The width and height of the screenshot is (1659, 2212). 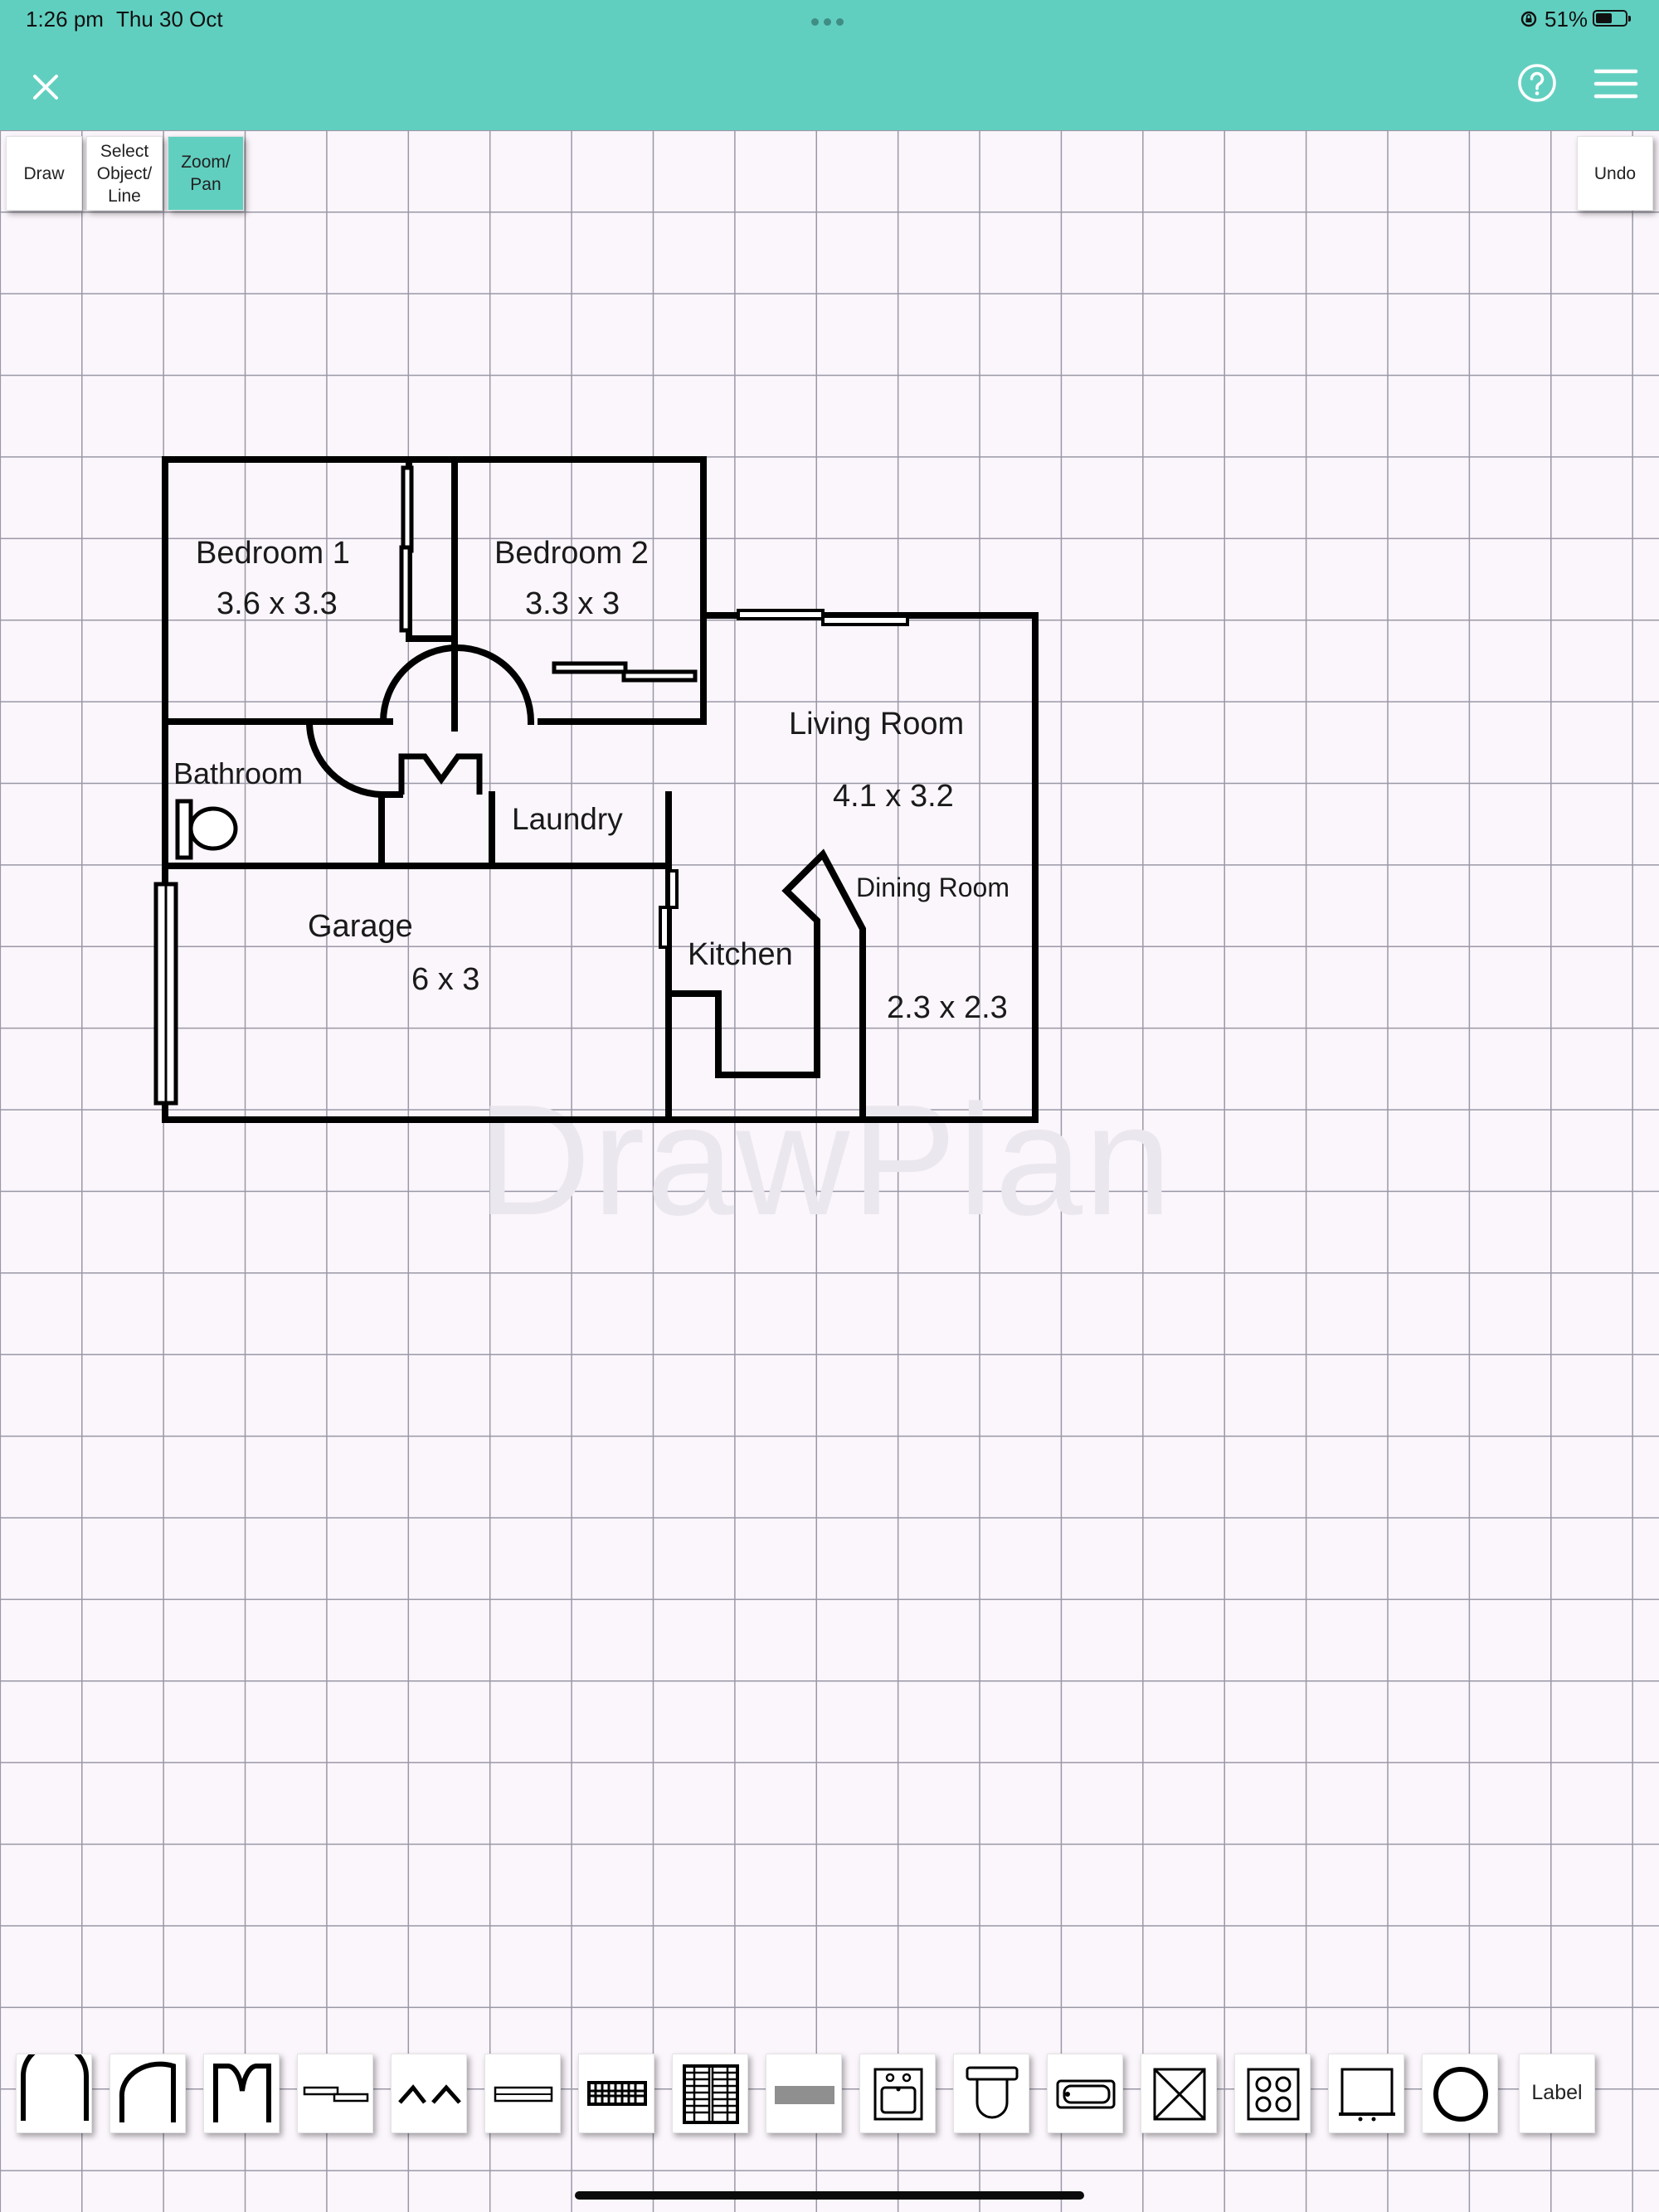 I want to click on bifold-door-icon, so click(x=429, y=2094).